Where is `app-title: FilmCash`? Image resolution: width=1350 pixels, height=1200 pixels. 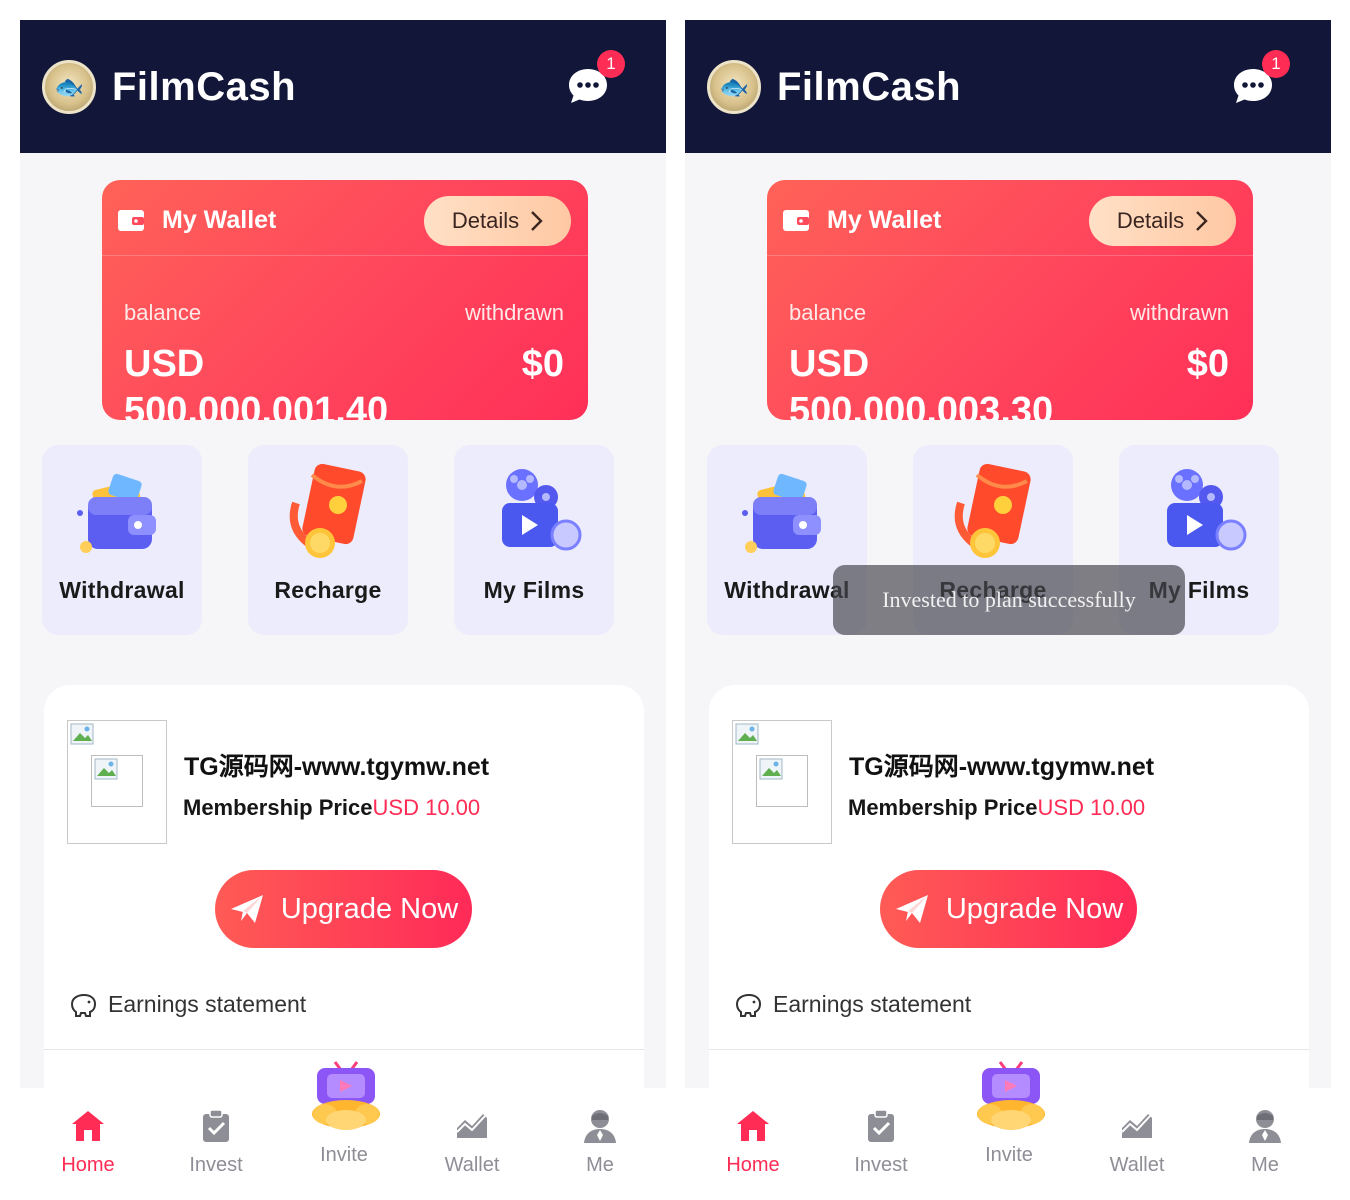 app-title: FilmCash is located at coordinates (204, 87).